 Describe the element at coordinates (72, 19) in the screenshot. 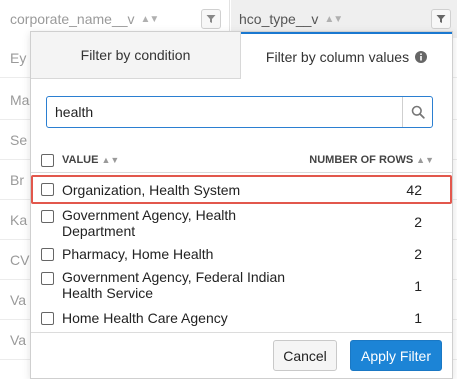

I see `column-header-label: corporate_name__v` at that location.